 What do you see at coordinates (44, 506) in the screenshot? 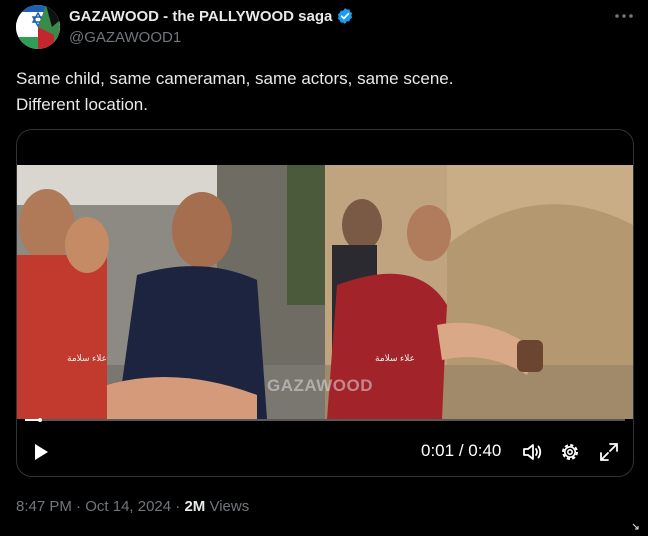
I see `post-time: 8:47 PM` at bounding box center [44, 506].